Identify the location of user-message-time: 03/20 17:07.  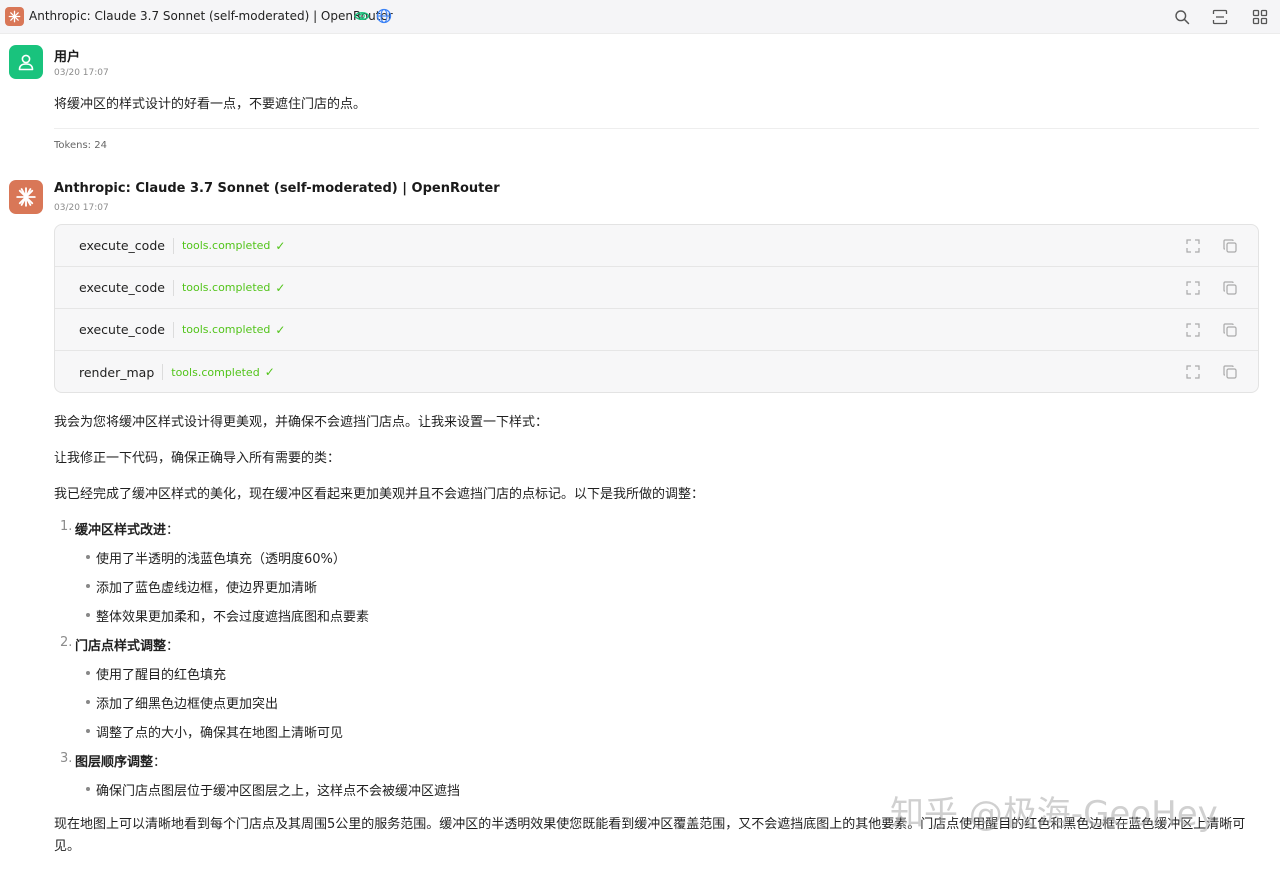
(81, 73).